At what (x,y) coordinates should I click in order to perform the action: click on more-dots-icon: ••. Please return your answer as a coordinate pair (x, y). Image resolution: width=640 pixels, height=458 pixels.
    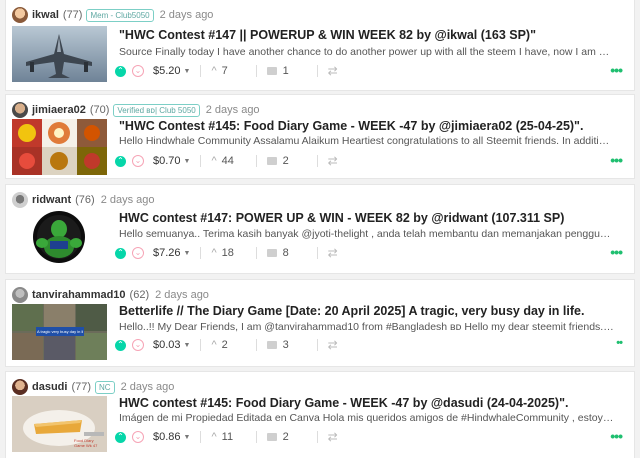
    Looking at the image, I should click on (619, 343).